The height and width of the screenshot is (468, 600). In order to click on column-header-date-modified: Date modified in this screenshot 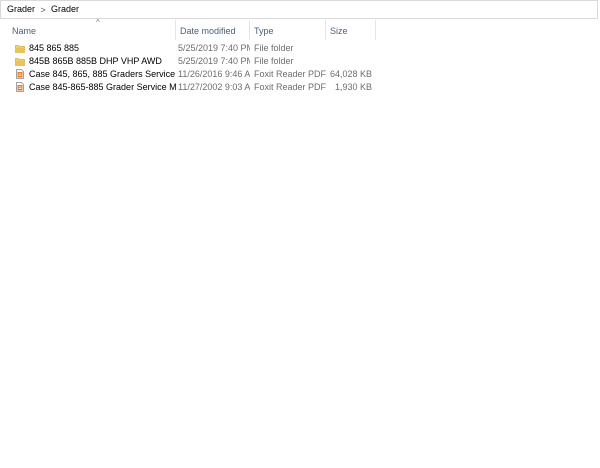, I will do `click(213, 30)`.